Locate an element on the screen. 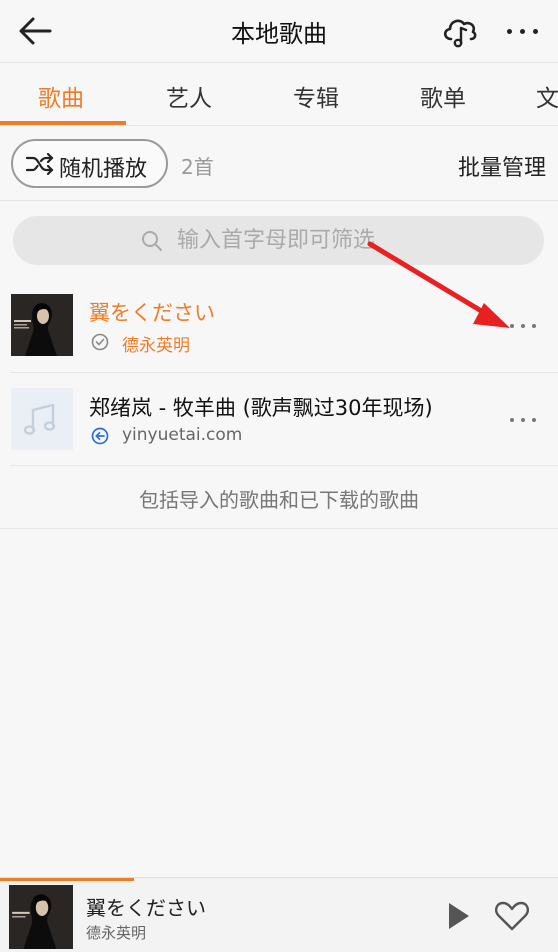  more-options-icon is located at coordinates (522, 31).